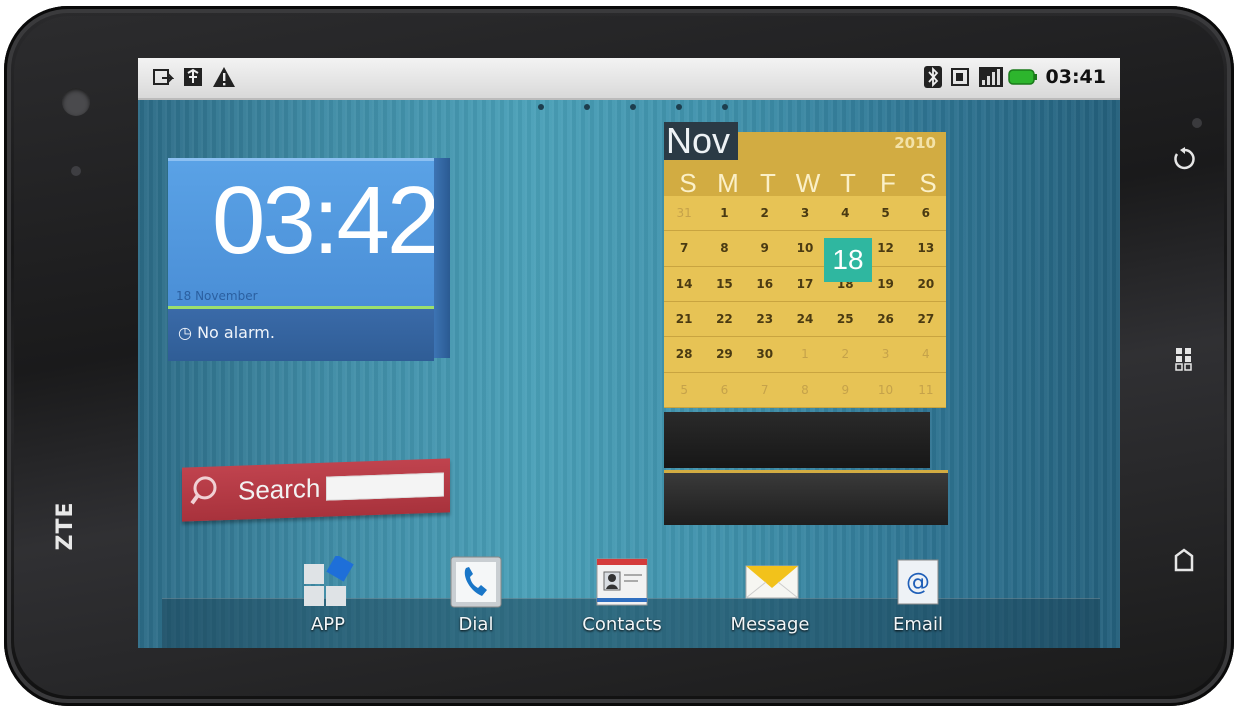  I want to click on calendar-day: 21, so click(684, 320).